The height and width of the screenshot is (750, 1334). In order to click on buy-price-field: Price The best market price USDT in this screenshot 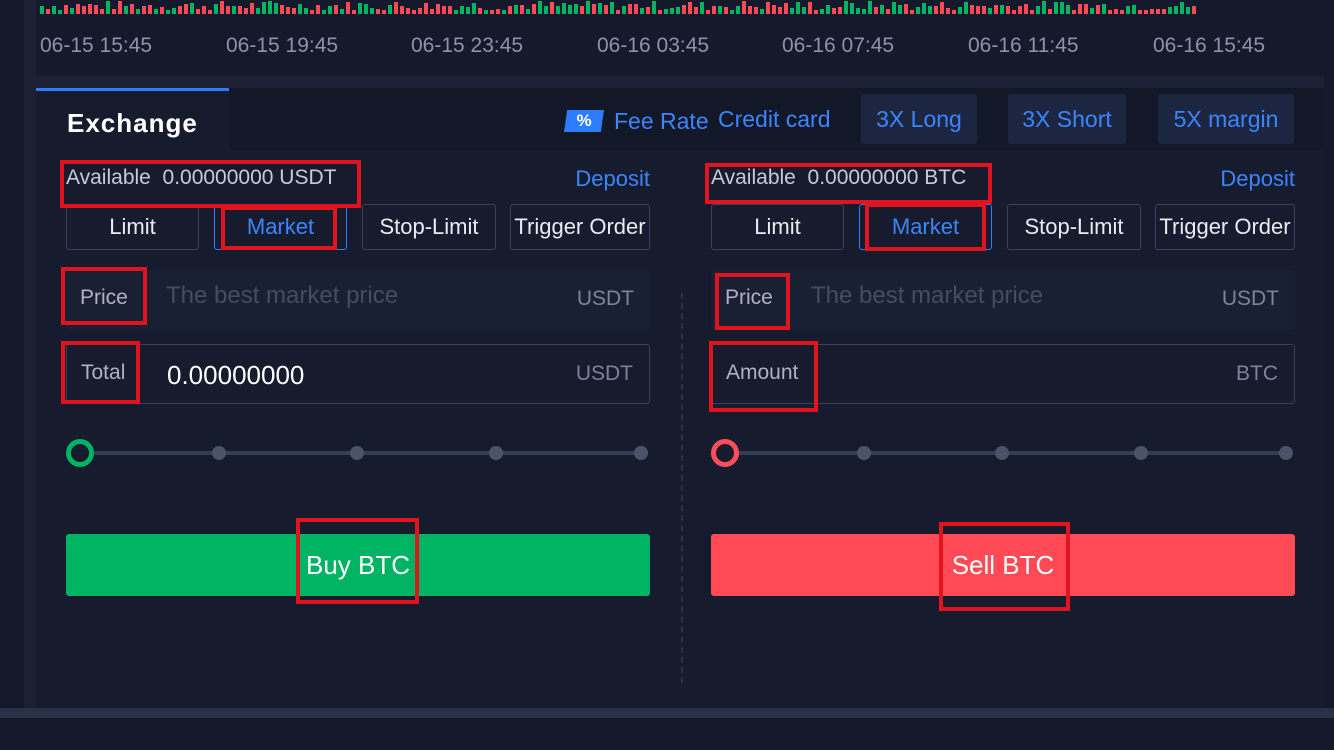, I will do `click(358, 300)`.